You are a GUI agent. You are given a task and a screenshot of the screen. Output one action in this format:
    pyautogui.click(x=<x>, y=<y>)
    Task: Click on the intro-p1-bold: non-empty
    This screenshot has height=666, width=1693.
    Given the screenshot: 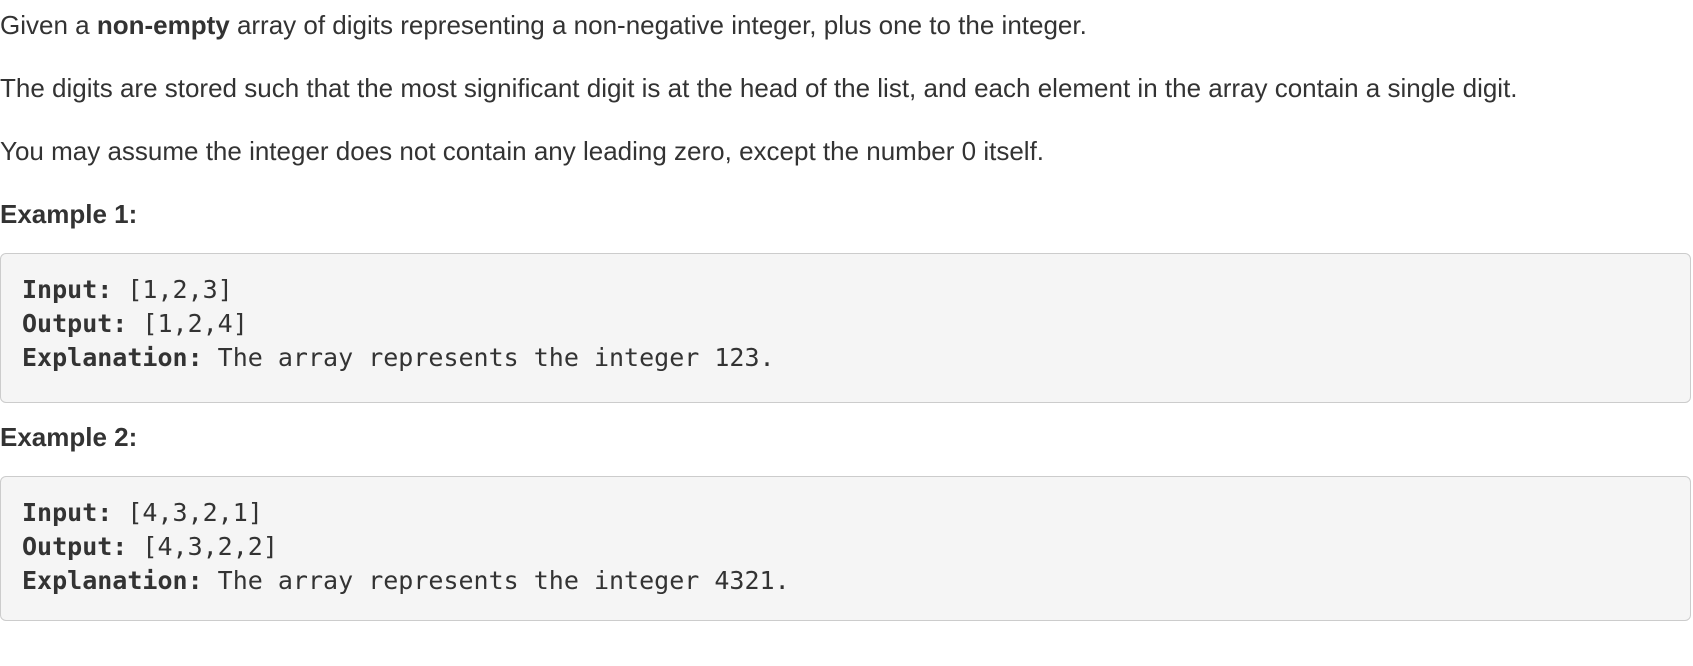 What is the action you would take?
    pyautogui.click(x=163, y=25)
    